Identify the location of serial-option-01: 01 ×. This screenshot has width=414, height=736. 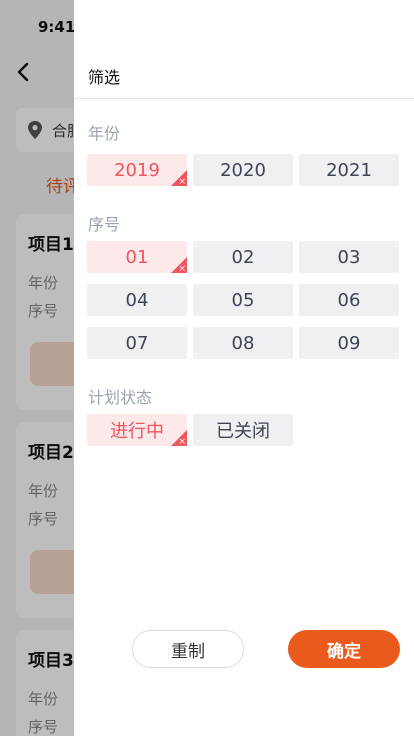
(137, 257).